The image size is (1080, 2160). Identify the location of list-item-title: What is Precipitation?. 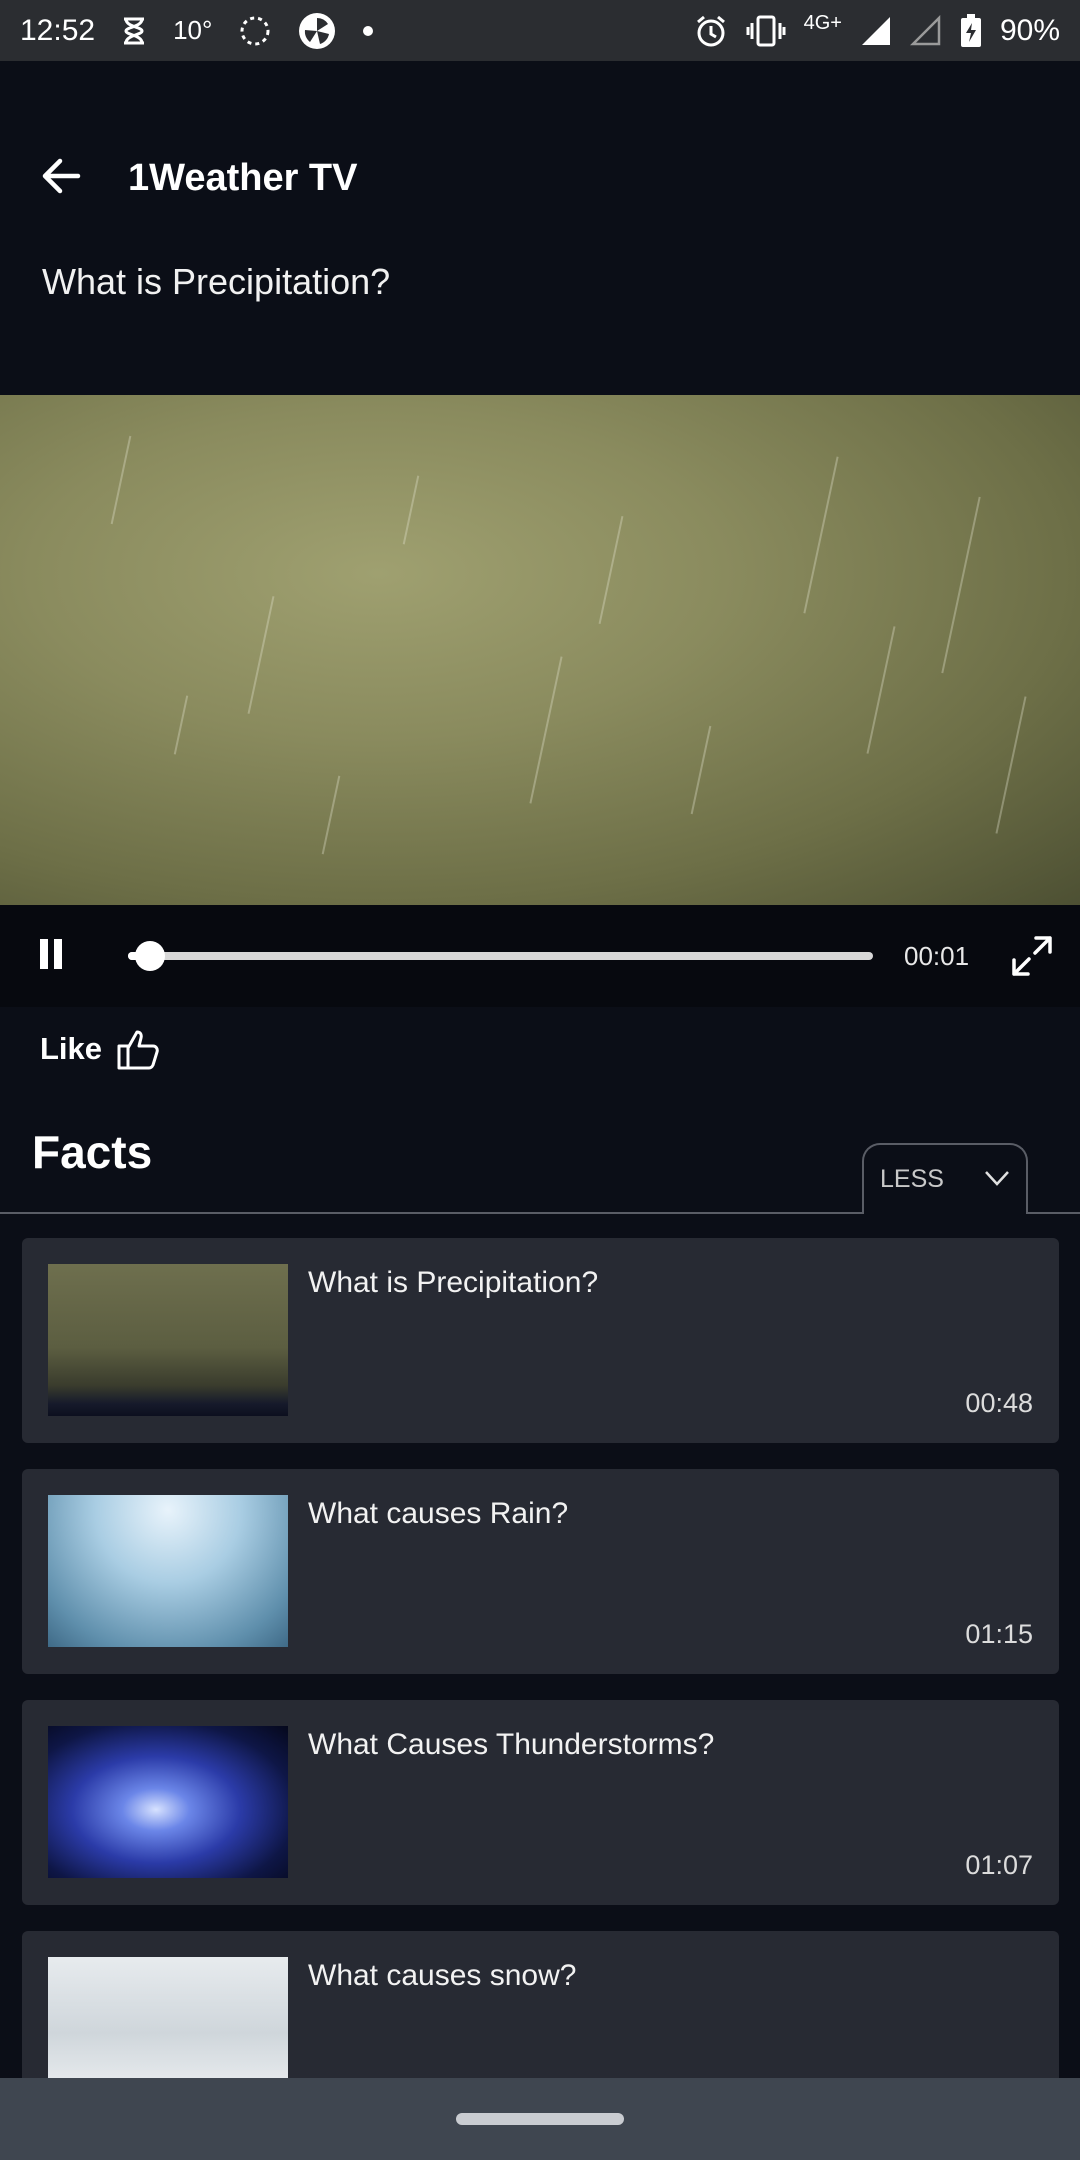
(453, 1282).